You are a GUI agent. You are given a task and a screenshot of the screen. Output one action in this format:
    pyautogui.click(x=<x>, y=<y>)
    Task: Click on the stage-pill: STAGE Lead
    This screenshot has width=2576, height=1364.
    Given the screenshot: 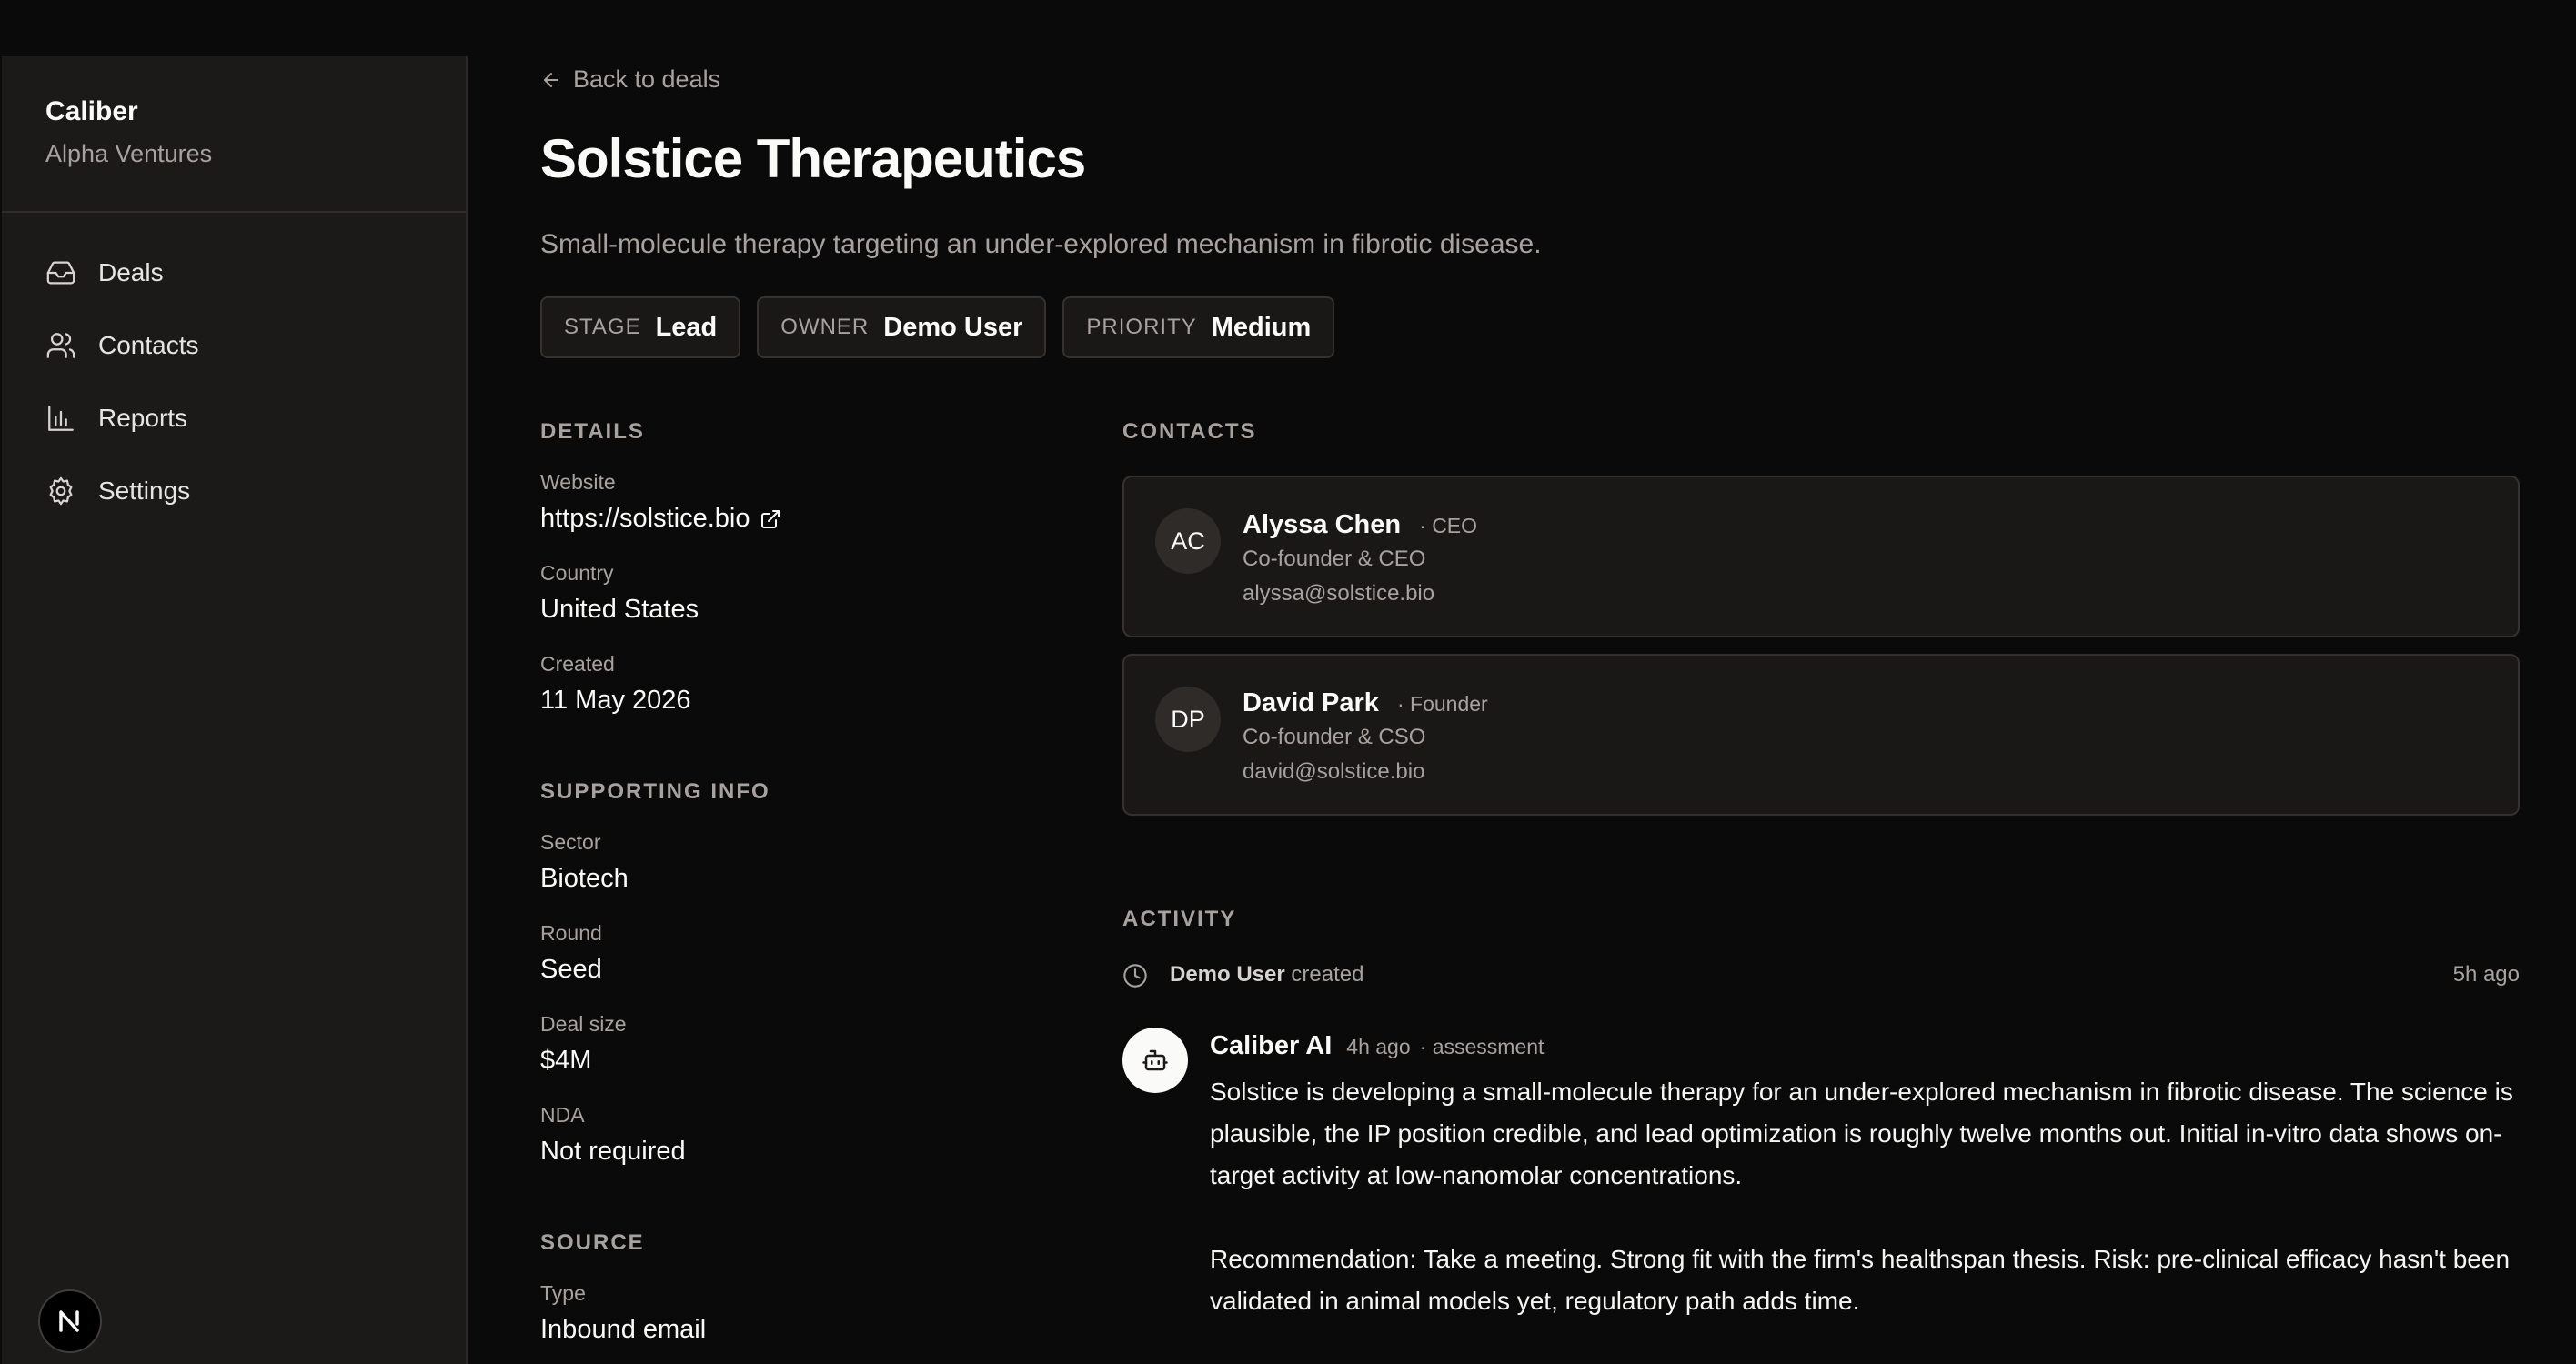 What is the action you would take?
    pyautogui.click(x=640, y=327)
    